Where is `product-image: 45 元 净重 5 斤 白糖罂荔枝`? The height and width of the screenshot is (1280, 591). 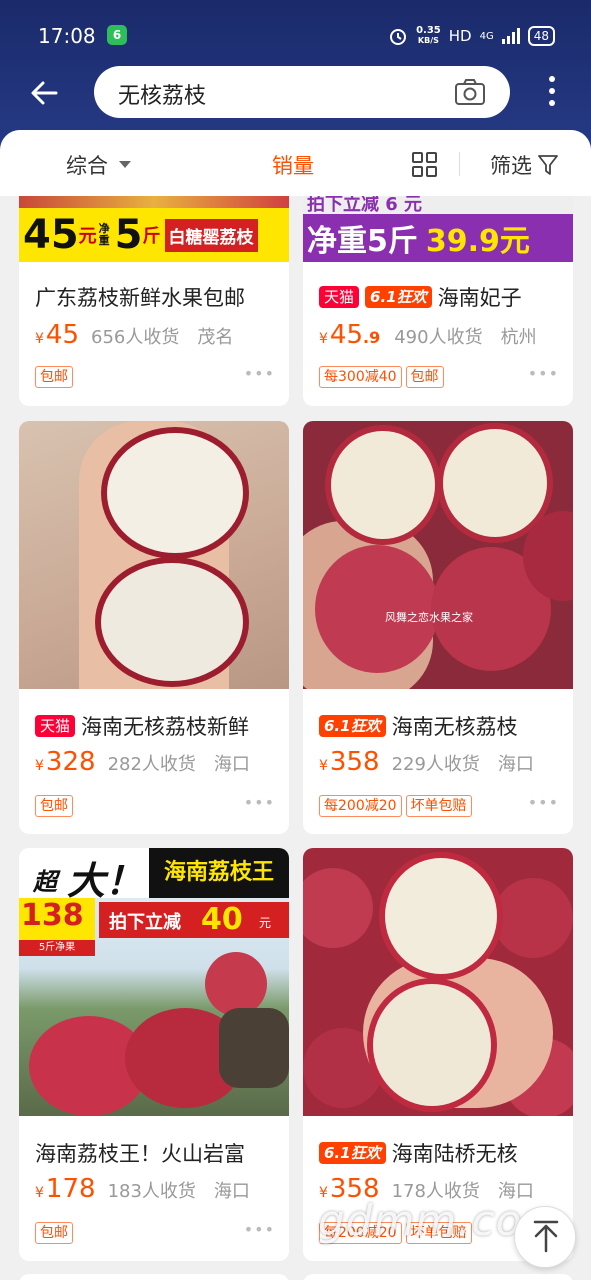 product-image: 45 元 净重 5 斤 白糖罂荔枝 is located at coordinates (154, 229).